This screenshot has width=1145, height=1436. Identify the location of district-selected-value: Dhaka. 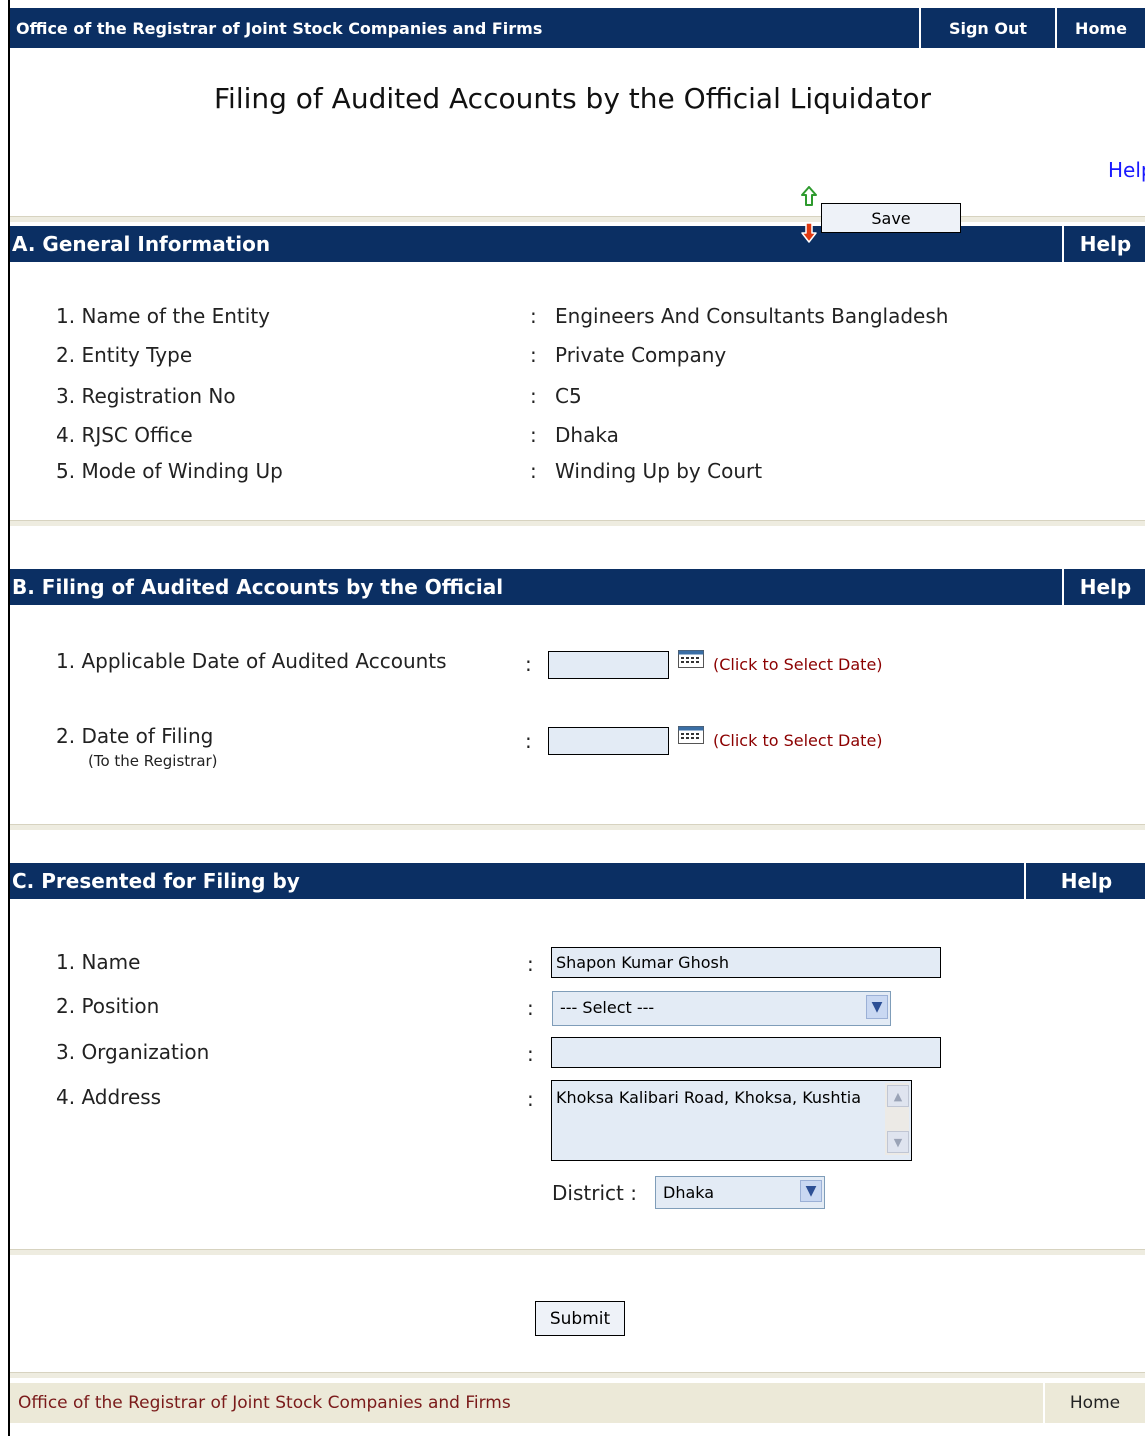
(689, 1192).